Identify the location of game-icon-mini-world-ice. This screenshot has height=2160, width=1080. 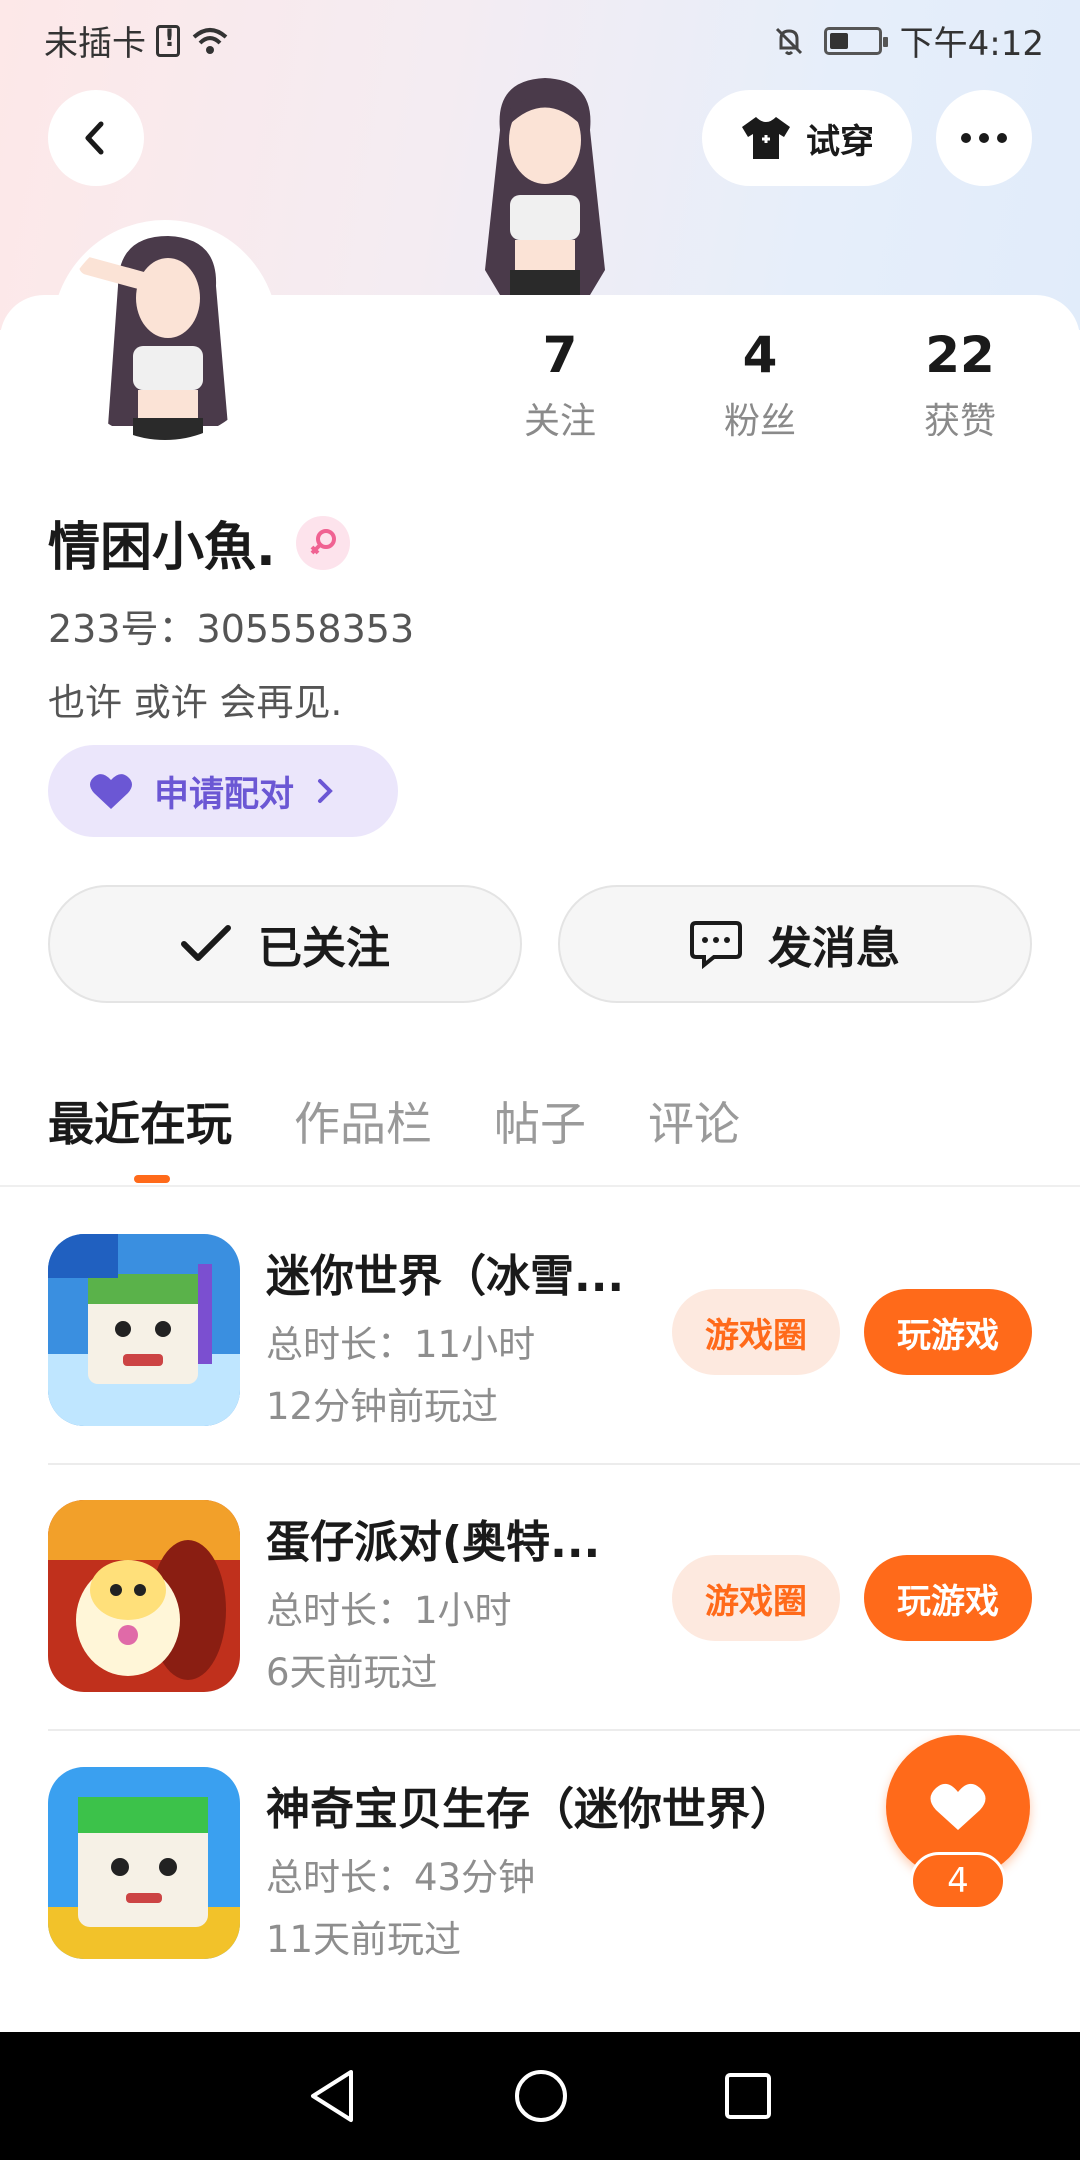
(144, 1330).